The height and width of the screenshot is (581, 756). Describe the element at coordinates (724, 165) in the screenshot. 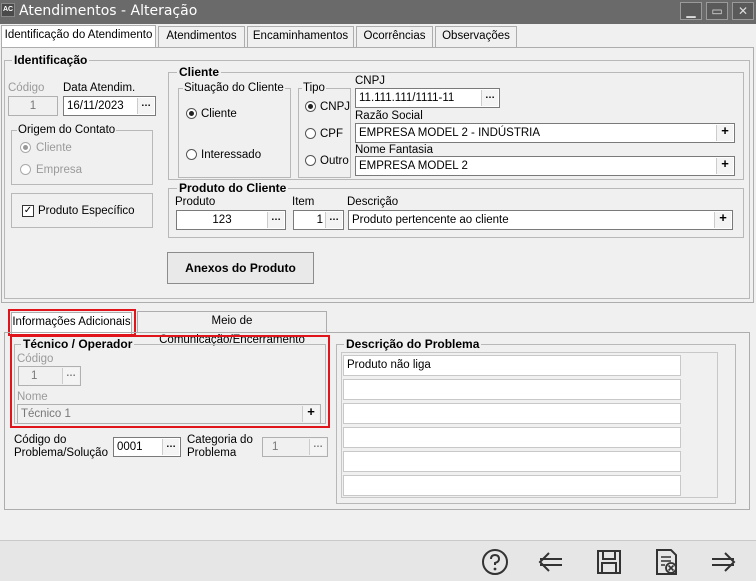

I see `nome-fantasia-add-button: +` at that location.